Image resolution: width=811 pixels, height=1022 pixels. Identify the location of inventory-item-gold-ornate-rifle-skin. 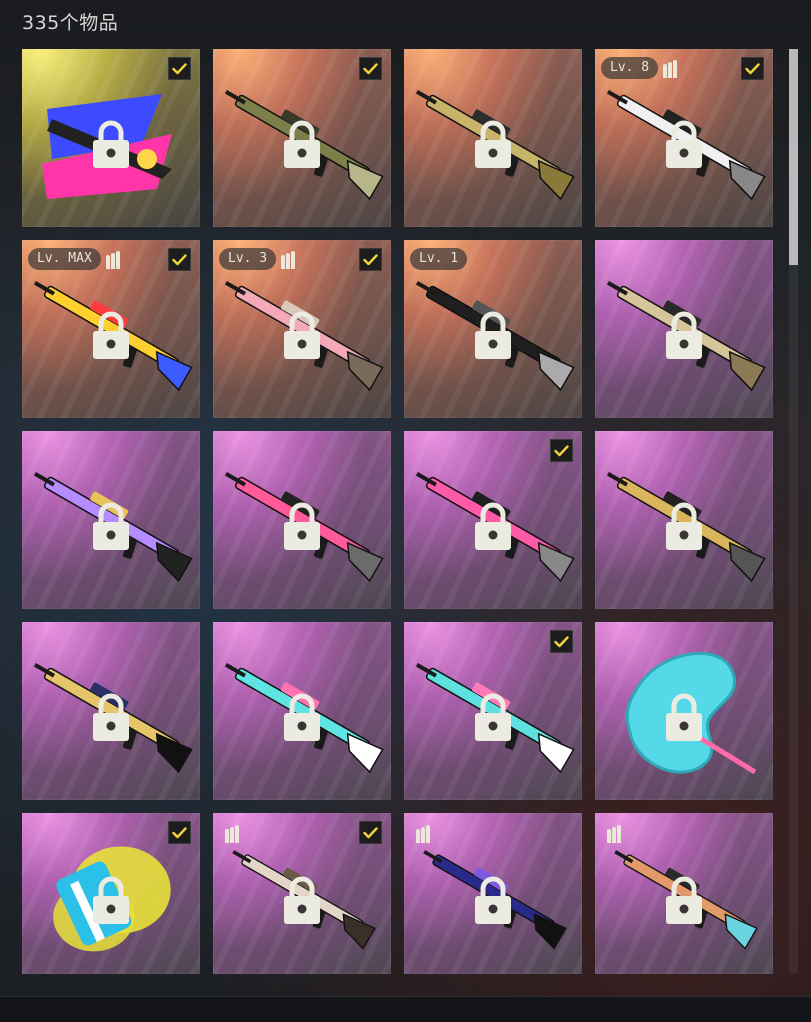
(493, 138).